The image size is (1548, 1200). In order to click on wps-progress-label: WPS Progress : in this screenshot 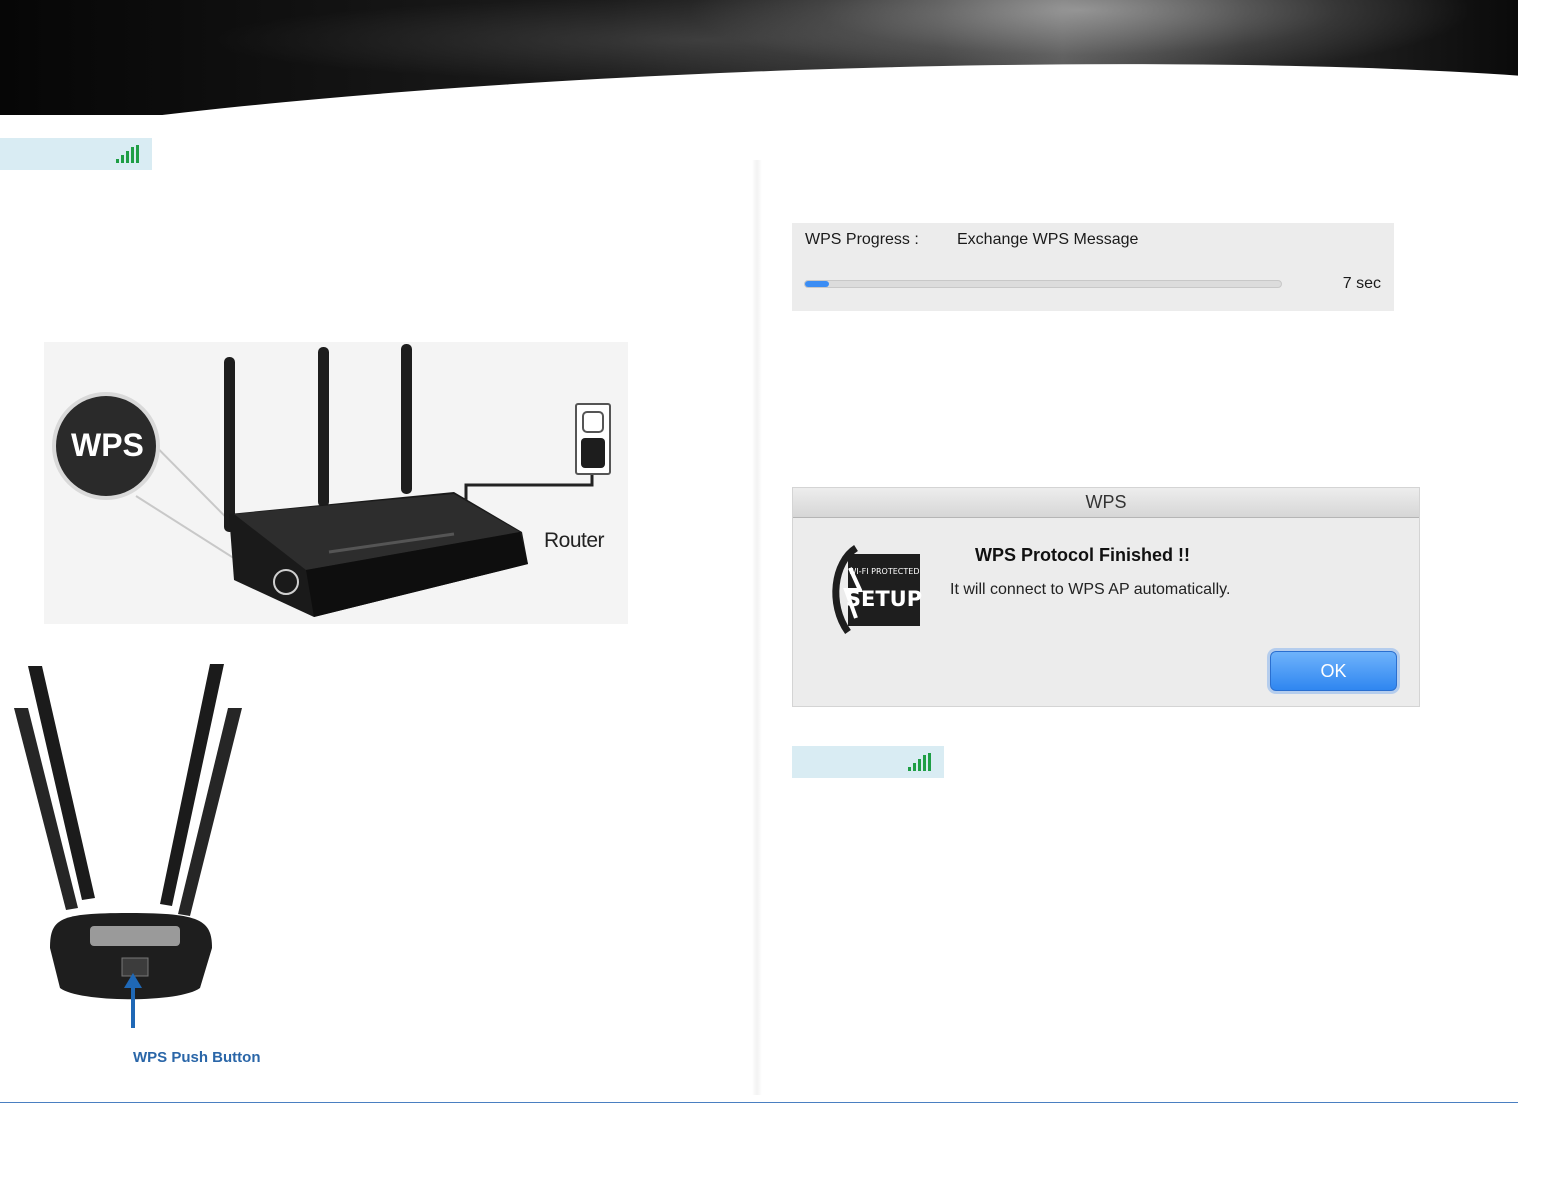, I will do `click(862, 239)`.